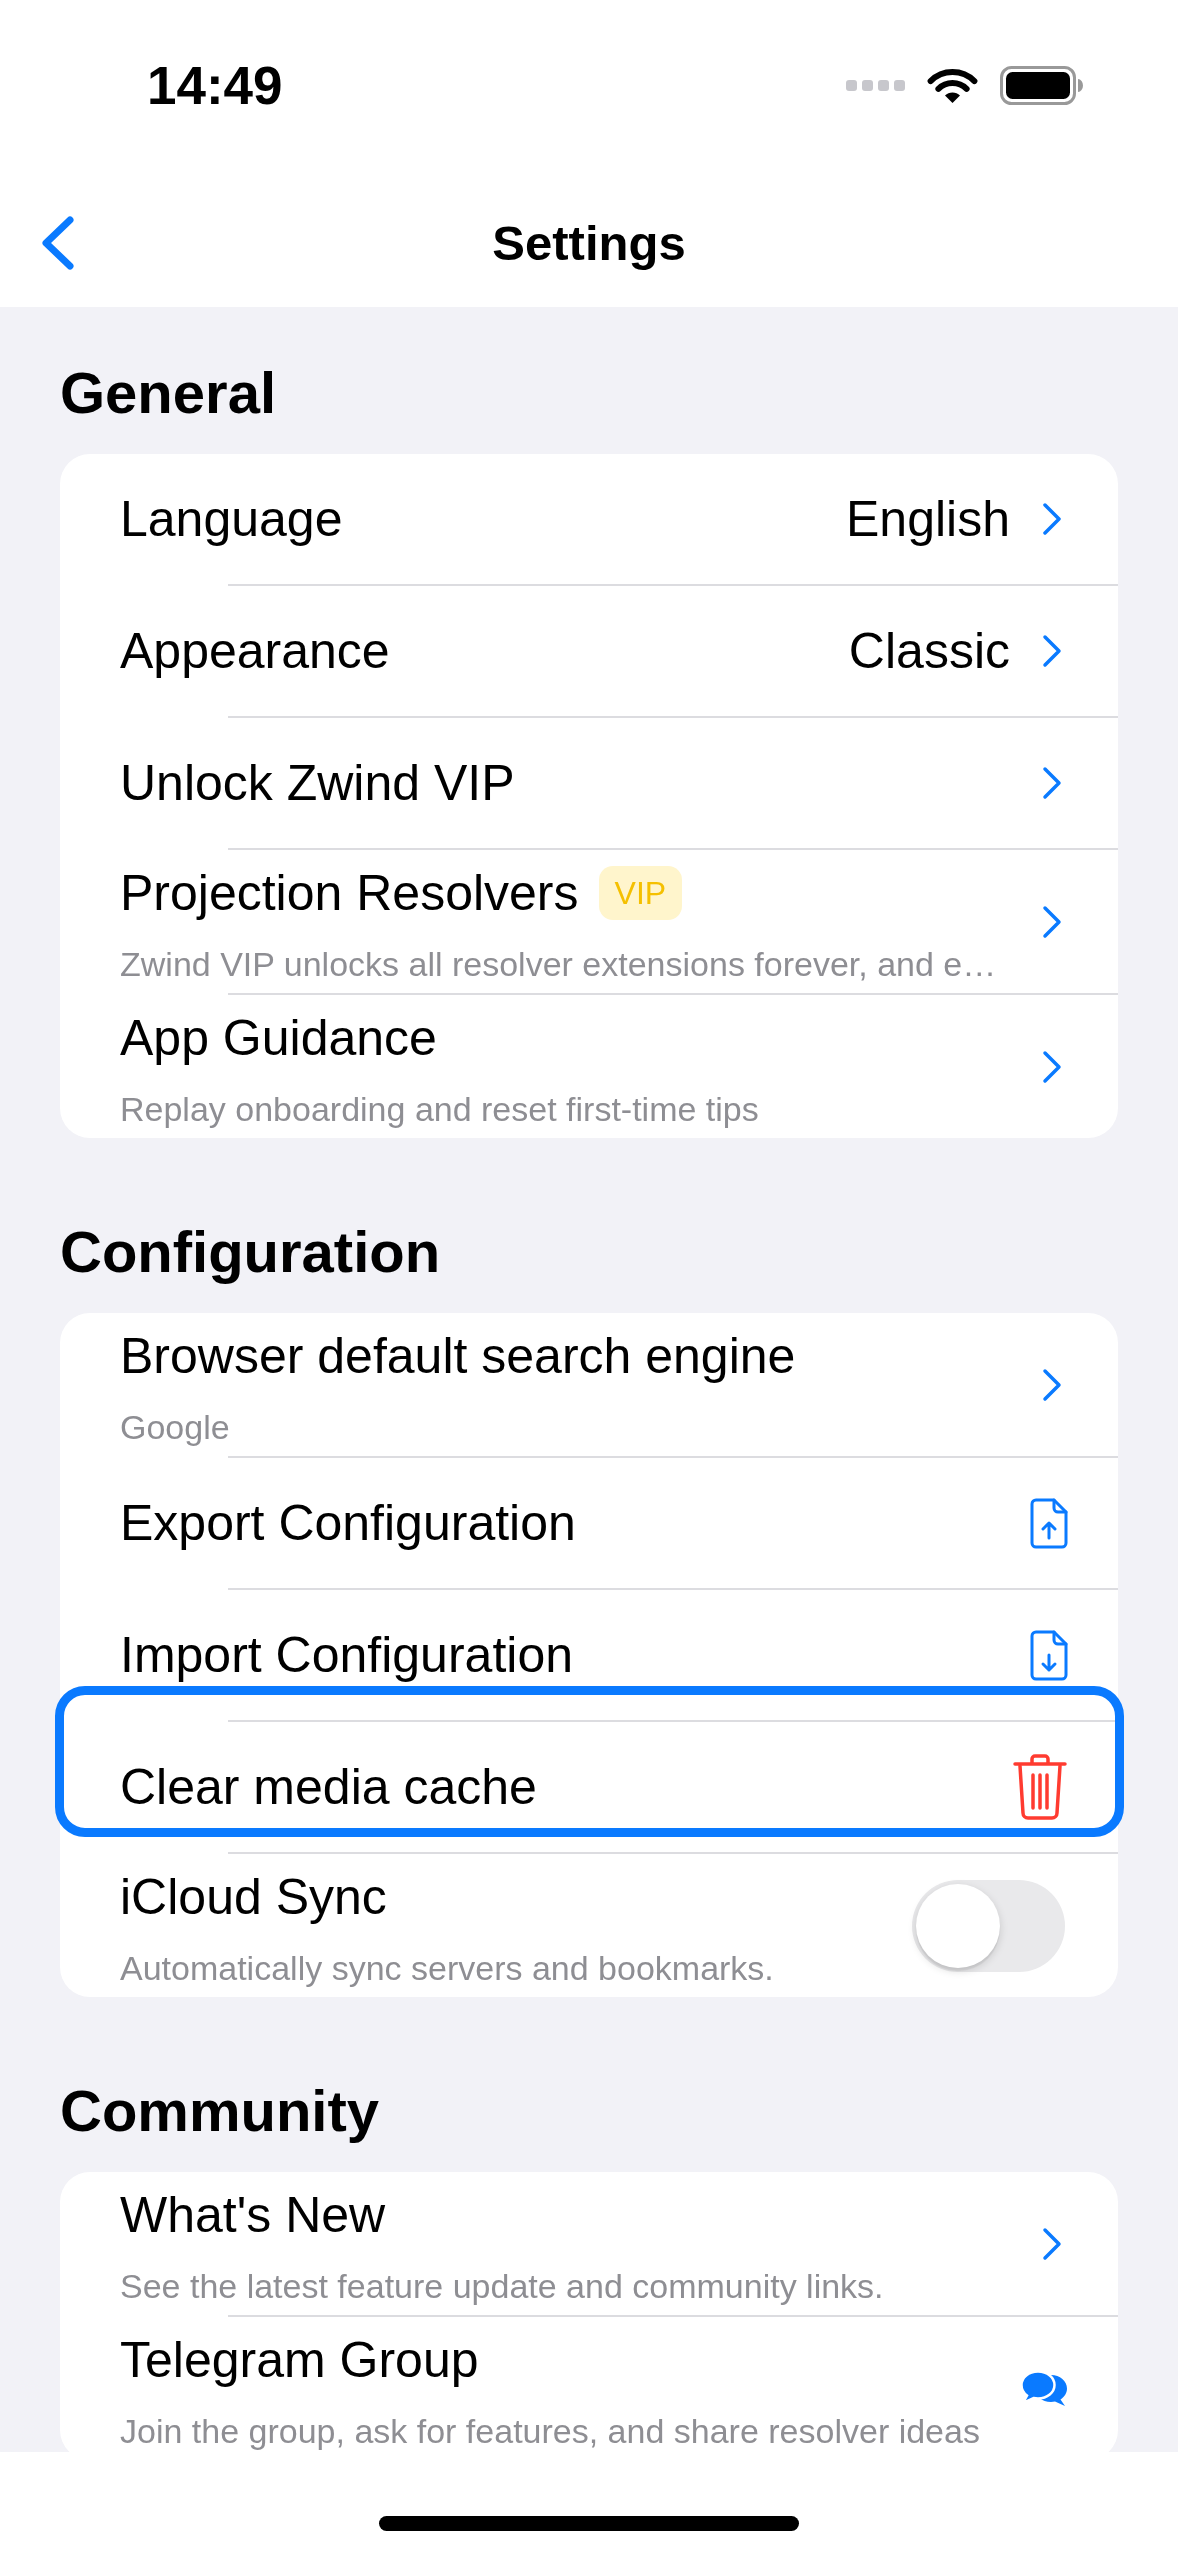 The image size is (1178, 2556). I want to click on document-up-arrow-icon, so click(1049, 1523).